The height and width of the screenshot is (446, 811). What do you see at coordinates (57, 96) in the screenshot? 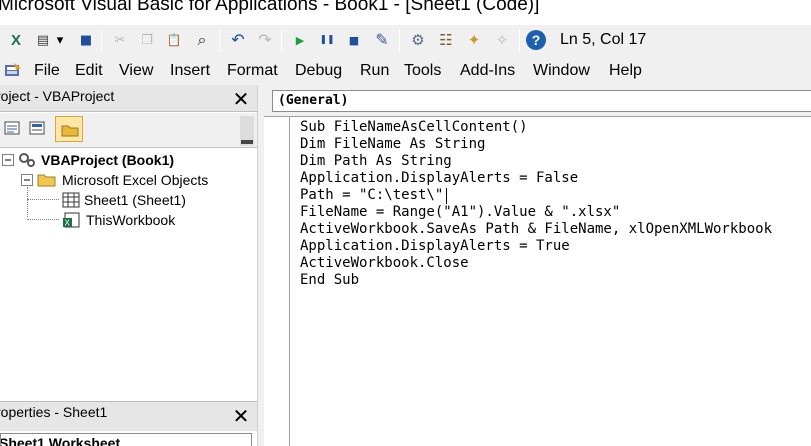
I see `project-explorer-title: roject - VBAProject` at bounding box center [57, 96].